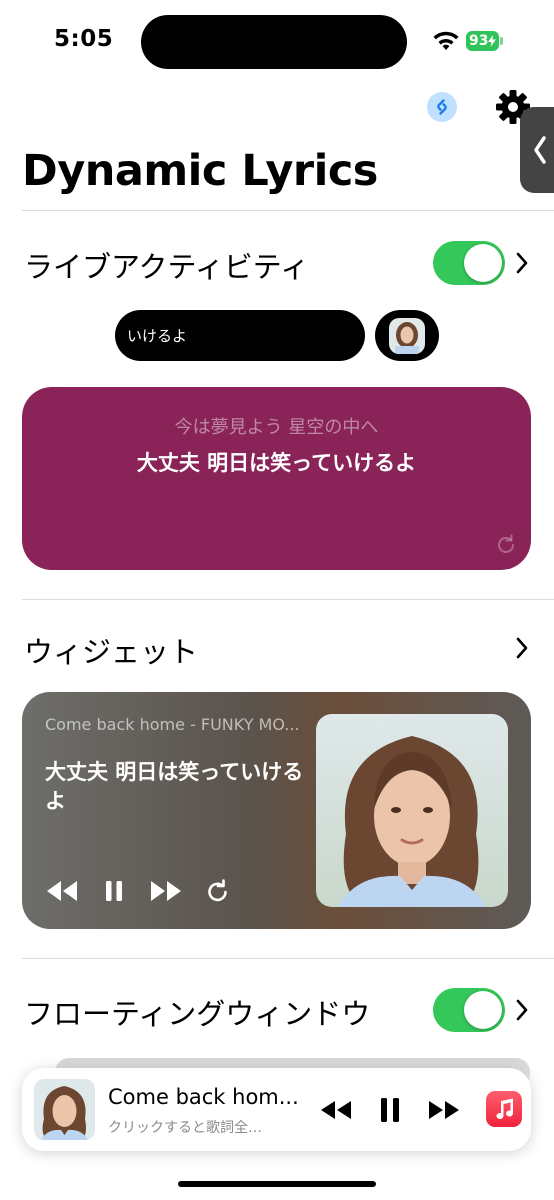  Describe the element at coordinates (412, 810) in the screenshot. I see `widget-album-art` at that location.